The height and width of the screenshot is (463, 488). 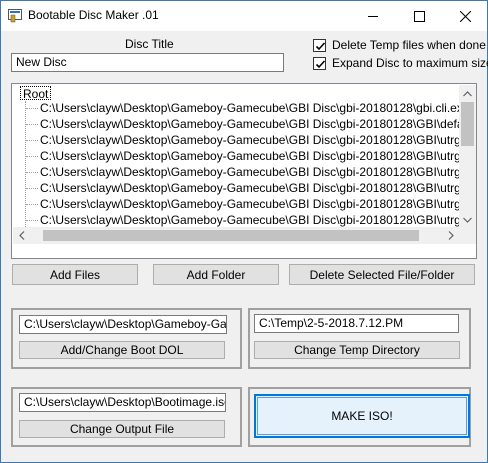 What do you see at coordinates (410, 63) in the screenshot?
I see `expand-disc-label: Expand Disc to maximum size` at bounding box center [410, 63].